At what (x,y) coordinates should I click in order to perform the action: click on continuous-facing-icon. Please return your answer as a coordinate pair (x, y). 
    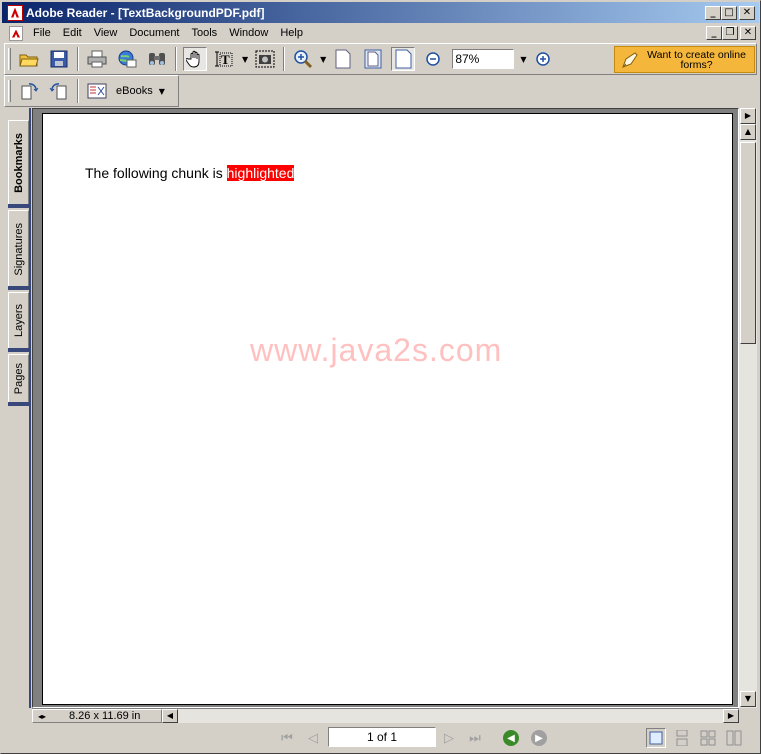
    Looking at the image, I should click on (734, 738).